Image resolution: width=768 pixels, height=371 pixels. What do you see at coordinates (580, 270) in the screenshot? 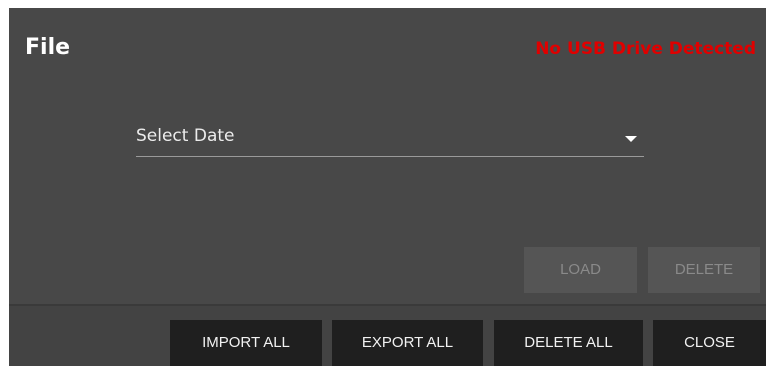
I see `load-button: LOAD` at bounding box center [580, 270].